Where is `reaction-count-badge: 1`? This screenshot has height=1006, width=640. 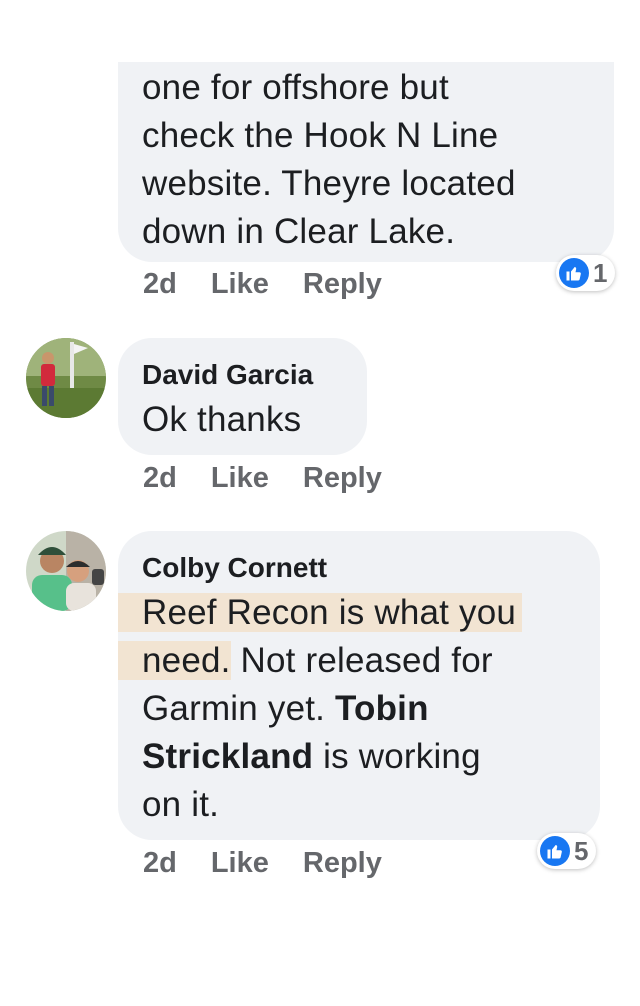
reaction-count-badge: 1 is located at coordinates (586, 273).